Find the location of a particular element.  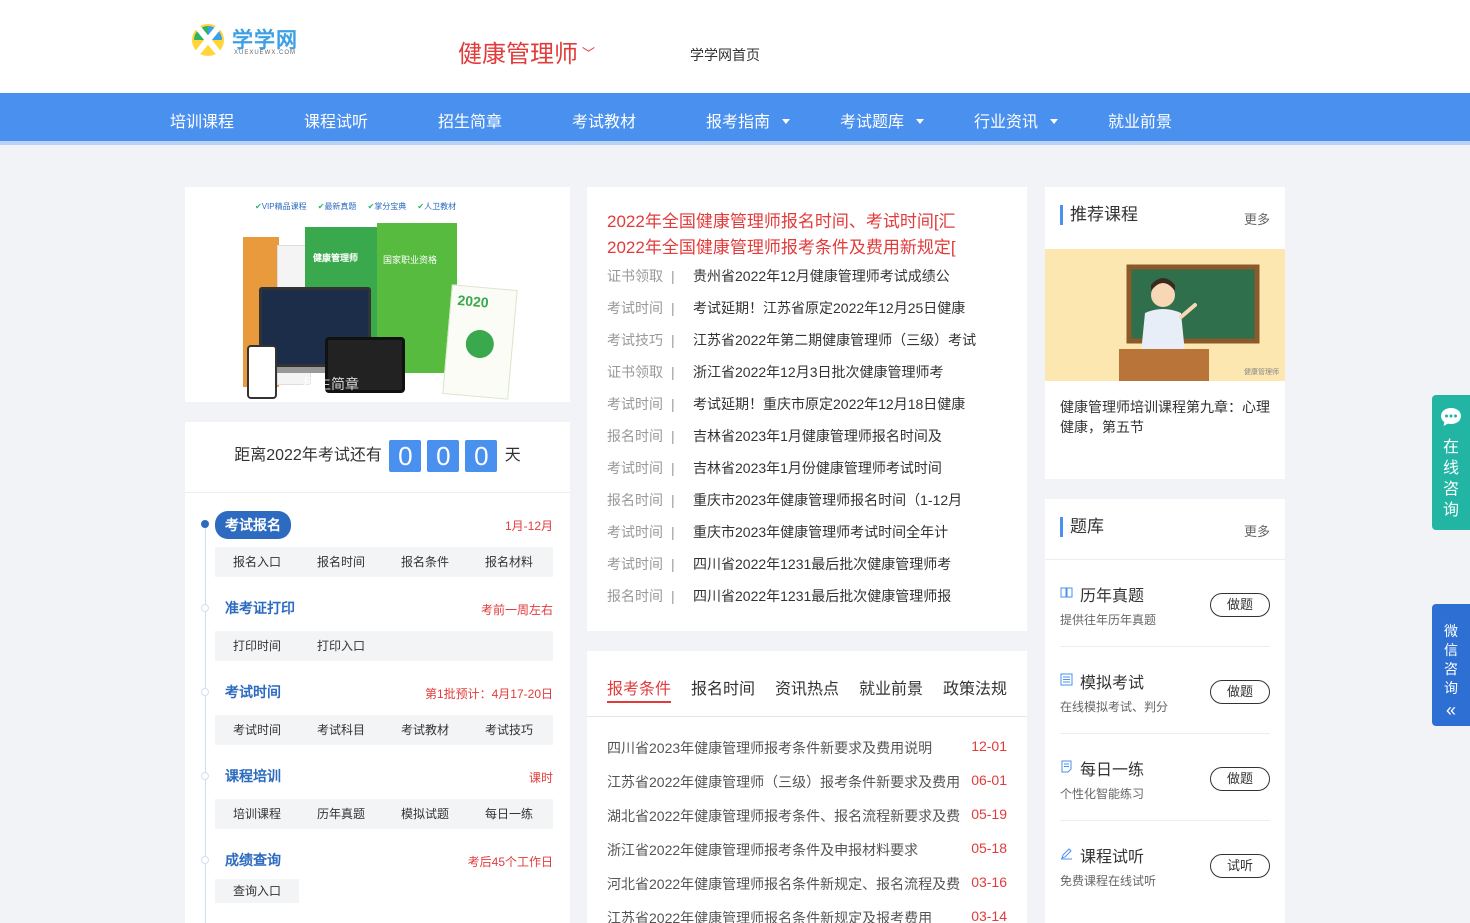

step-note: 1月-12月 is located at coordinates (528, 526).